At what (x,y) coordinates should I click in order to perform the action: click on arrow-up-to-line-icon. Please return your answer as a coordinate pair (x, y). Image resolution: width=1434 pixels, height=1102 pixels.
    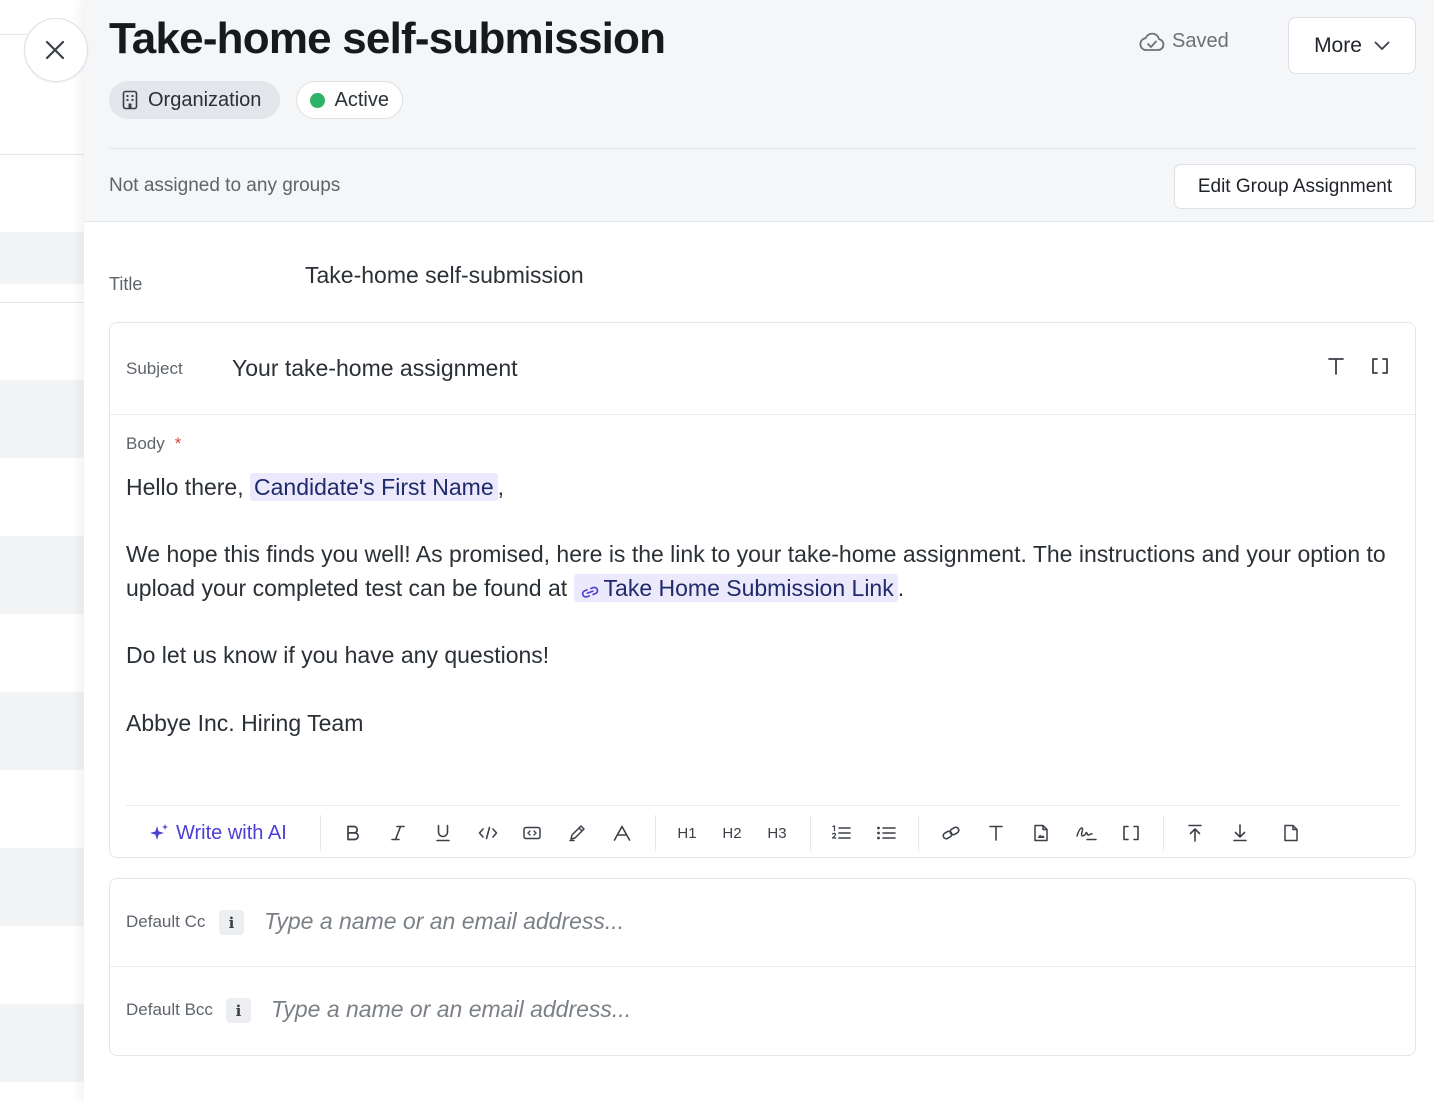
    Looking at the image, I should click on (1195, 833).